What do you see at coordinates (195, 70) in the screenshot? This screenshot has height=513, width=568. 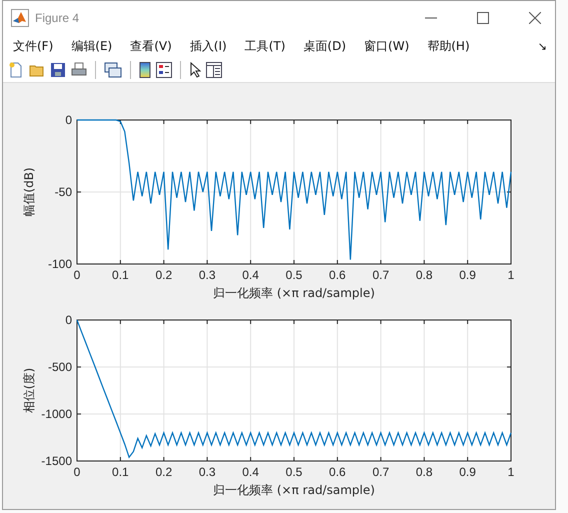 I see `pointer-icon` at bounding box center [195, 70].